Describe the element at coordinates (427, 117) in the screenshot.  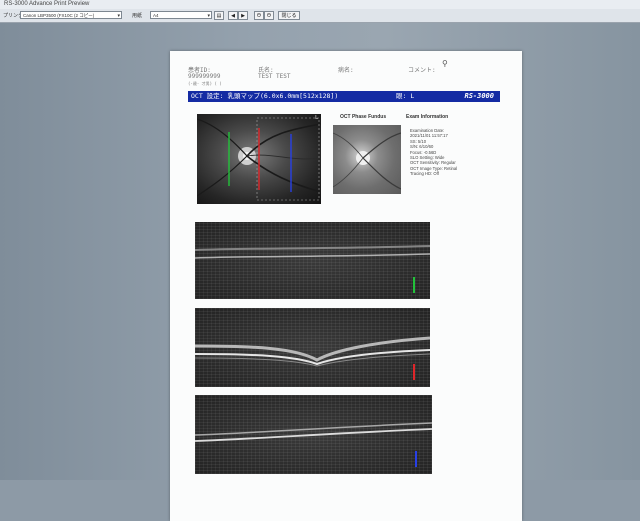
I see `exam-info-title: Exam Information` at that location.